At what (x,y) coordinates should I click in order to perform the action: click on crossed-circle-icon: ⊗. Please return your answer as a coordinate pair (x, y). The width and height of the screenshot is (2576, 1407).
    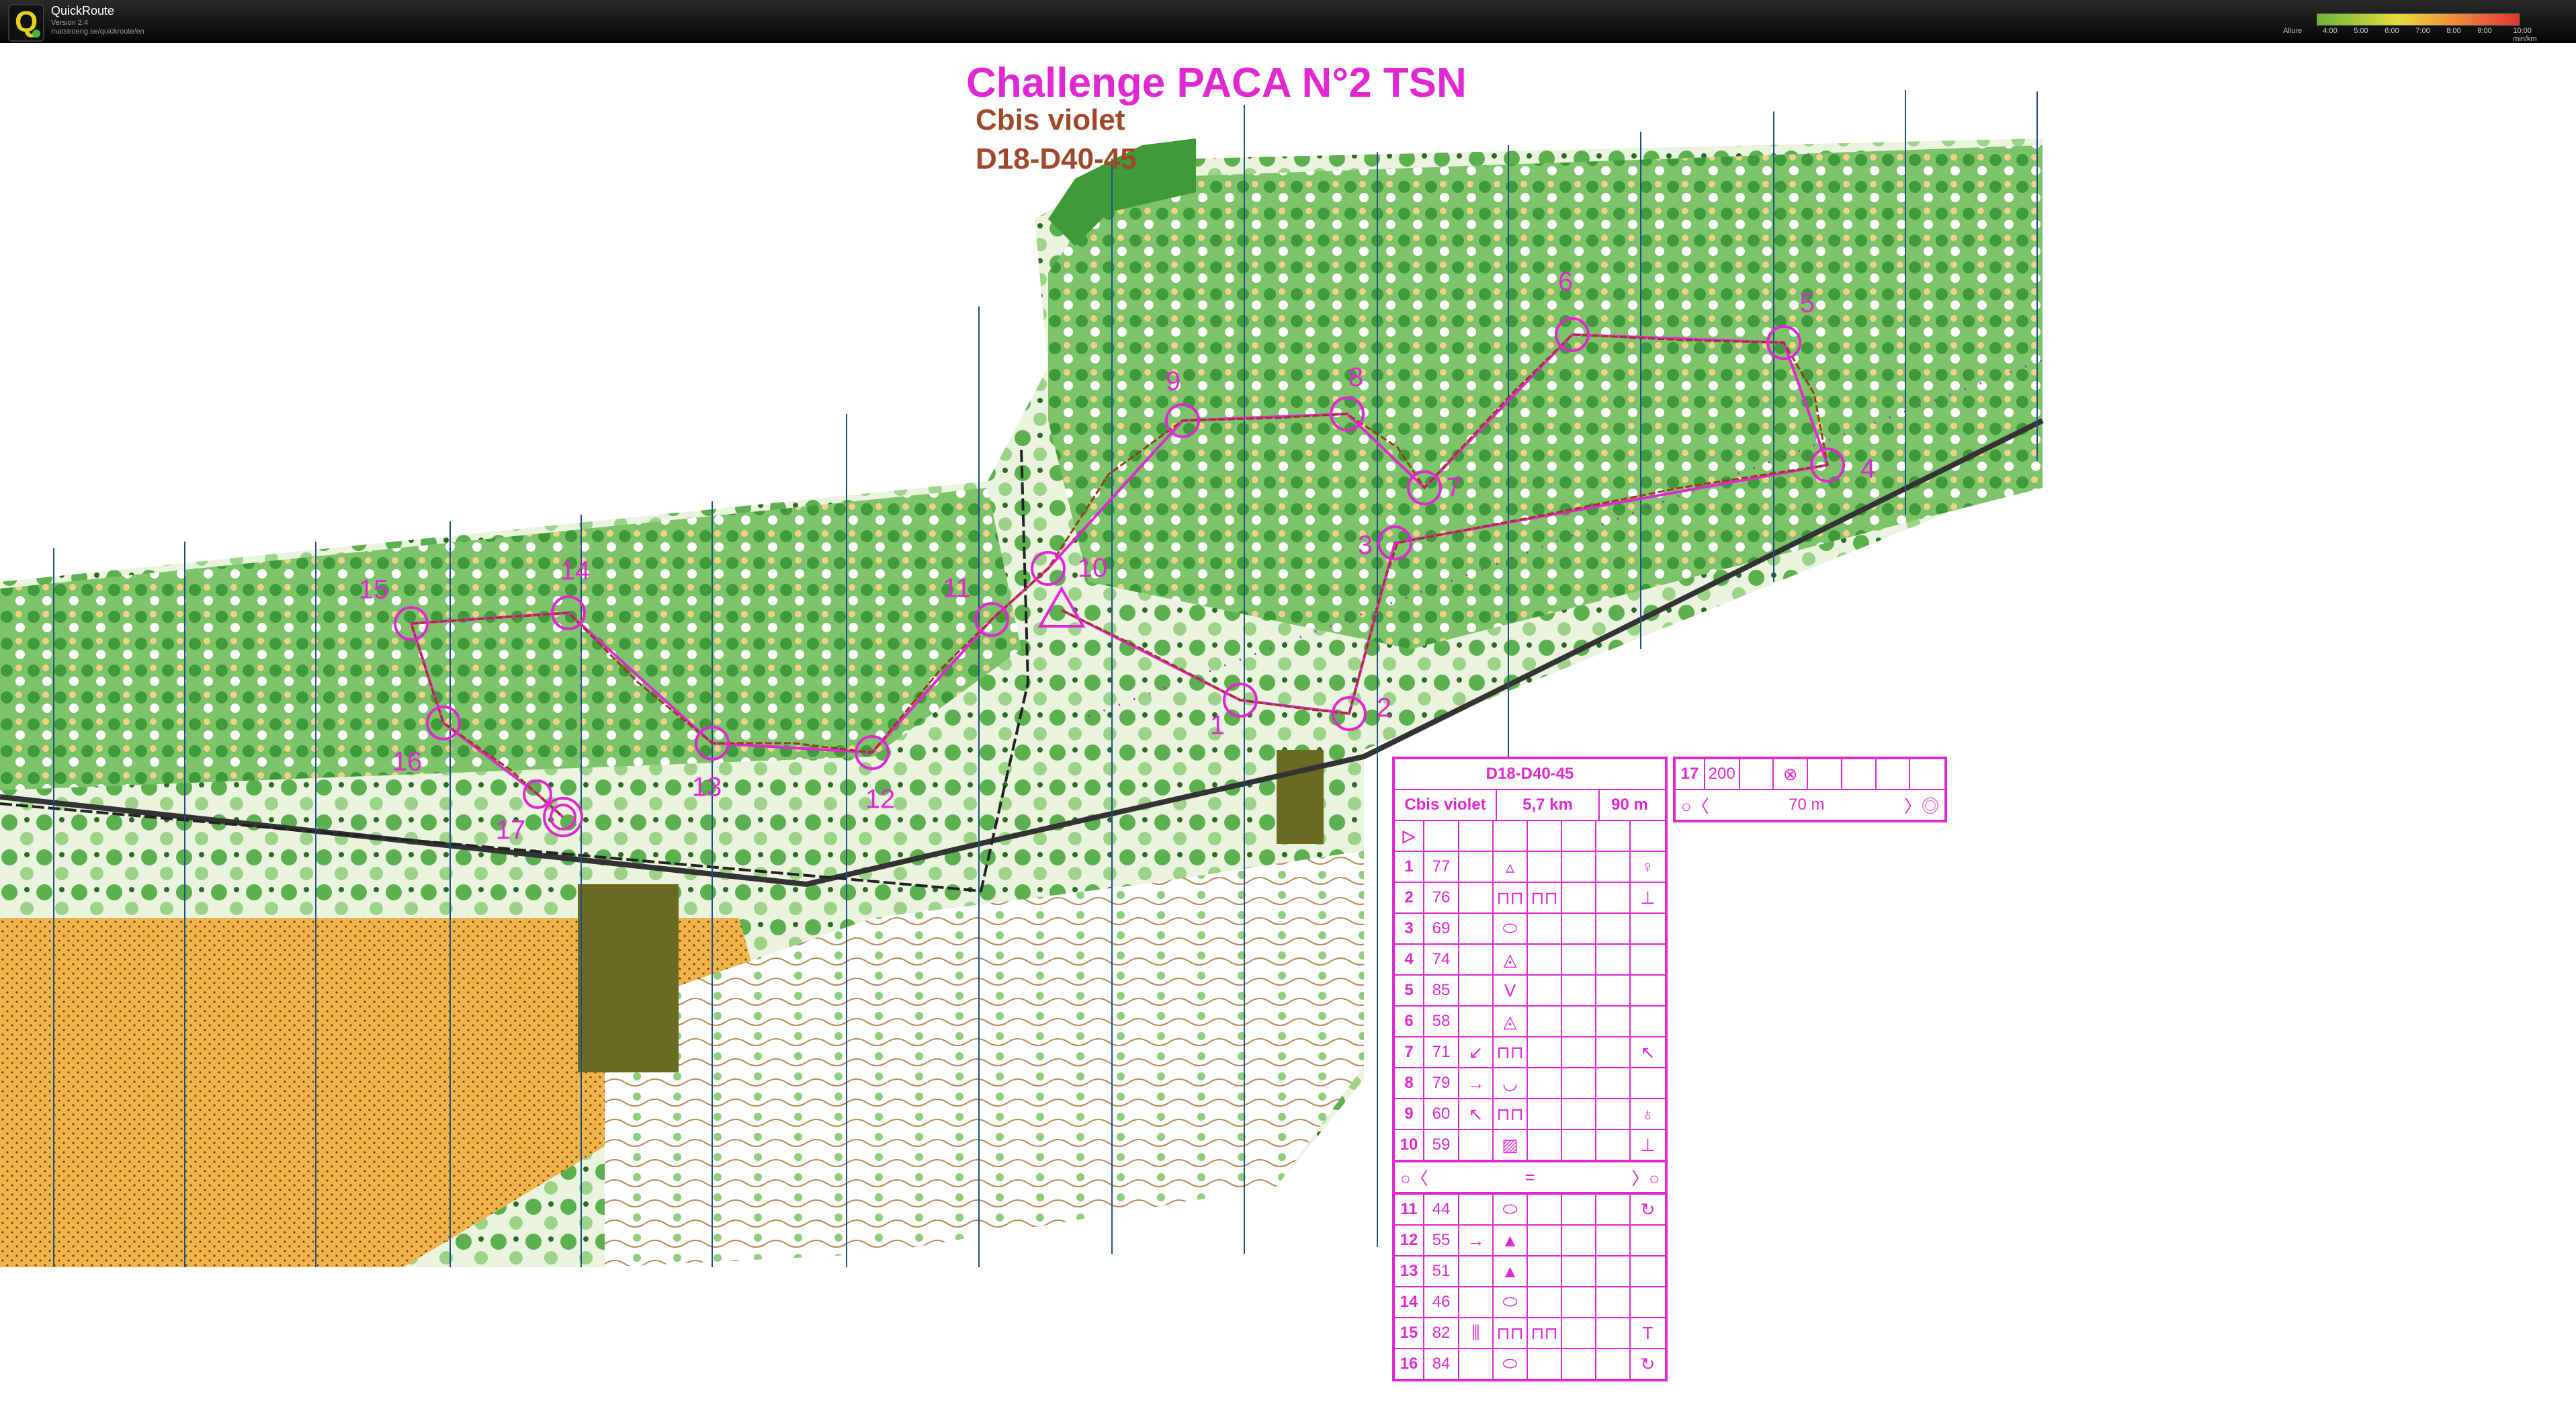
    Looking at the image, I should click on (1791, 774).